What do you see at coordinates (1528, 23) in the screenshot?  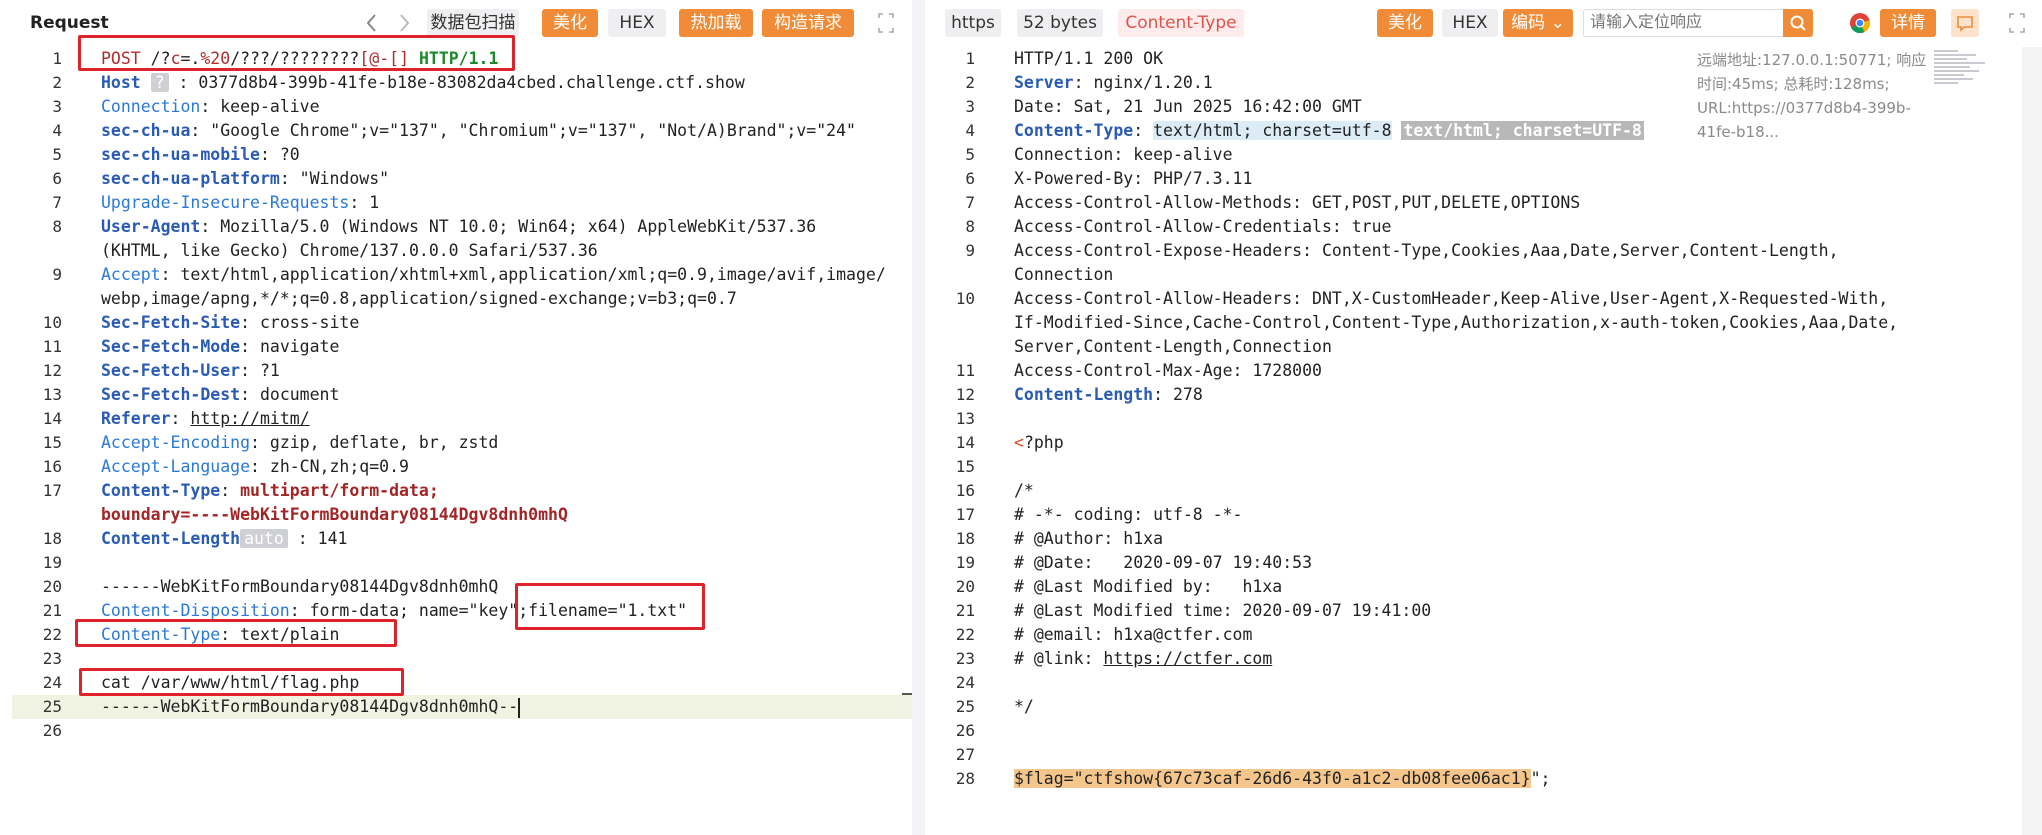 I see `encoding-label: 编码` at bounding box center [1528, 23].